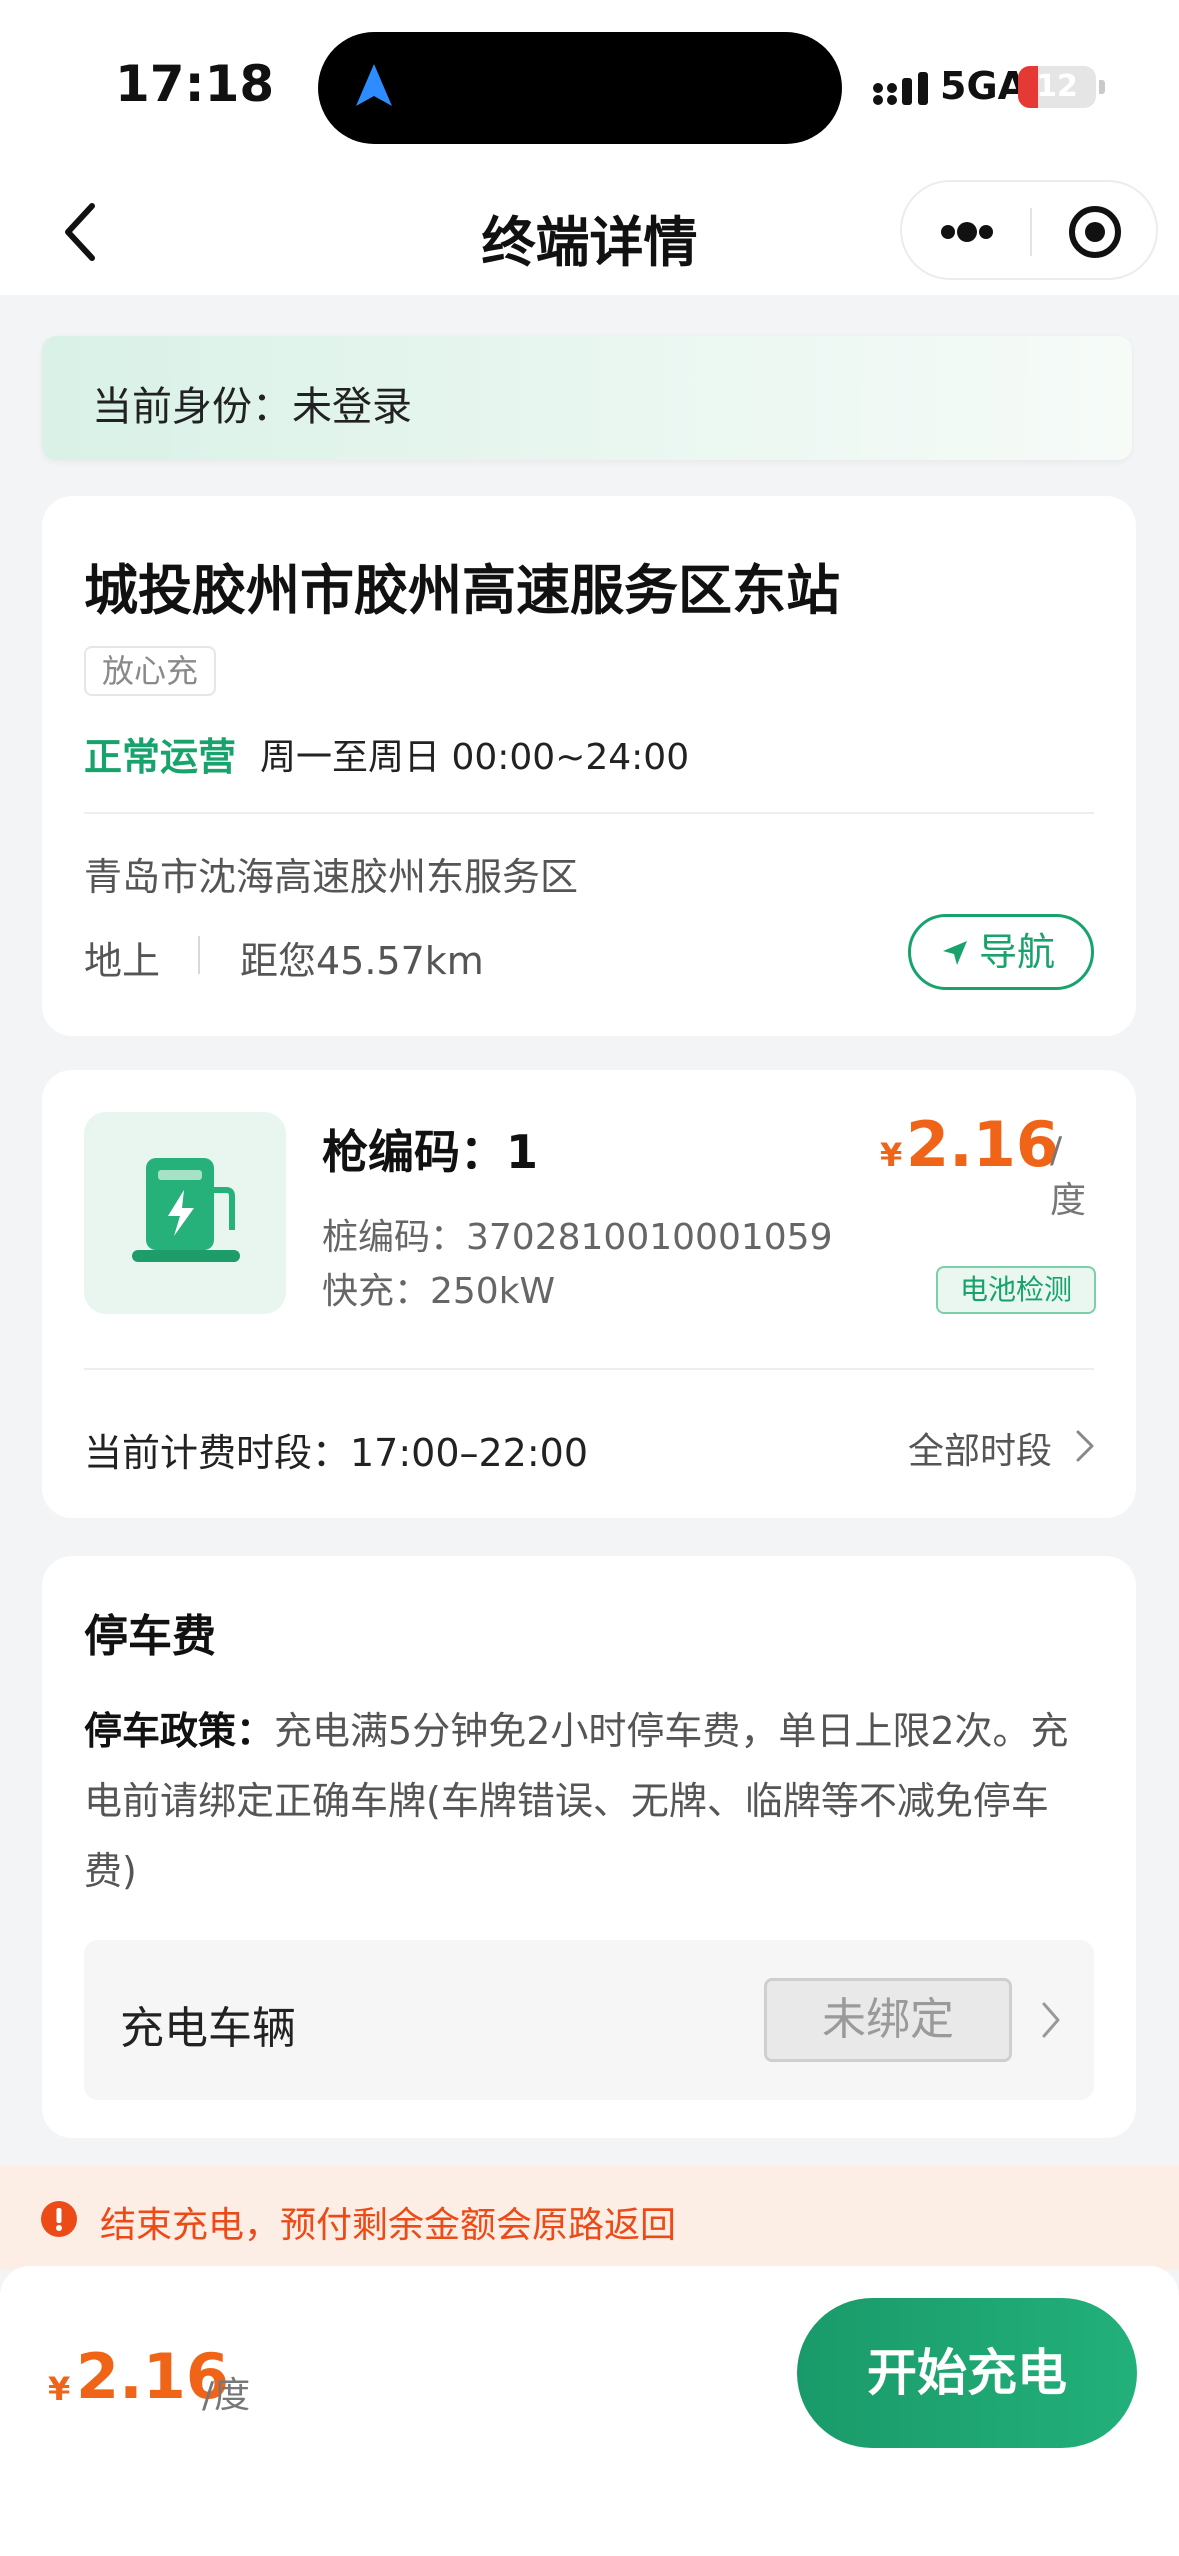 The height and width of the screenshot is (2556, 1179). What do you see at coordinates (982, 1144) in the screenshot?
I see `price-value: 2.16` at bounding box center [982, 1144].